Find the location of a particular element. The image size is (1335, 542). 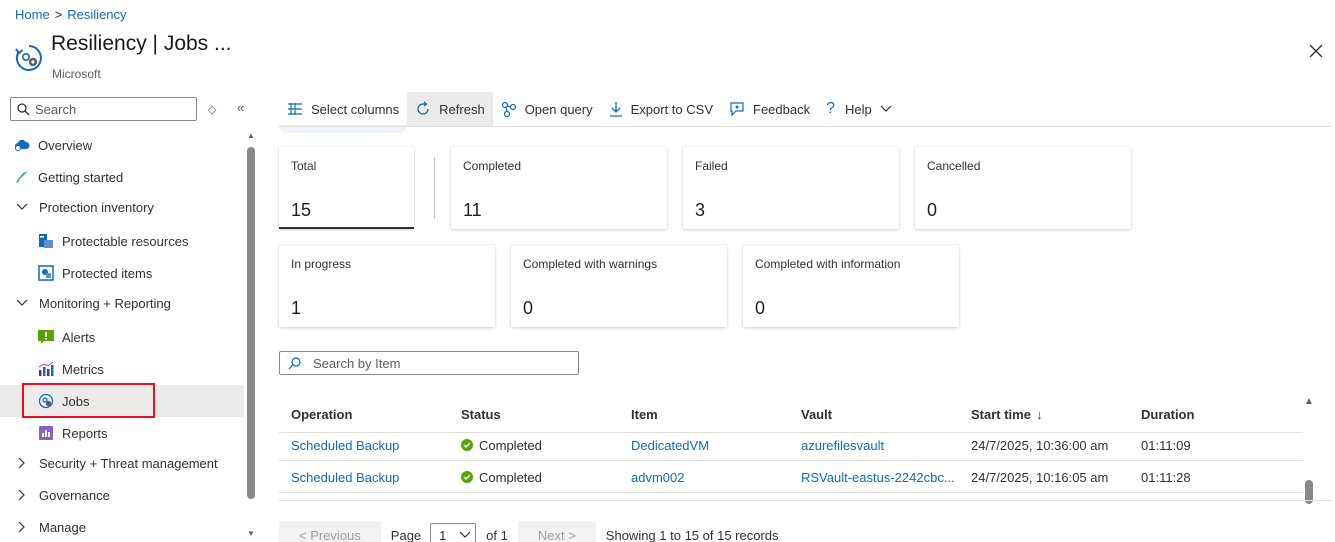

card-value: 1 is located at coordinates (296, 308).